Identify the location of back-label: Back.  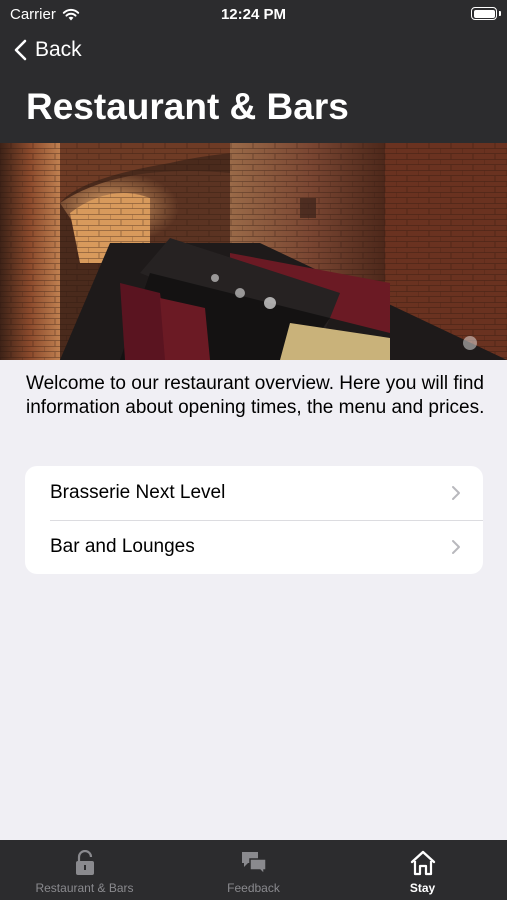
(58, 49).